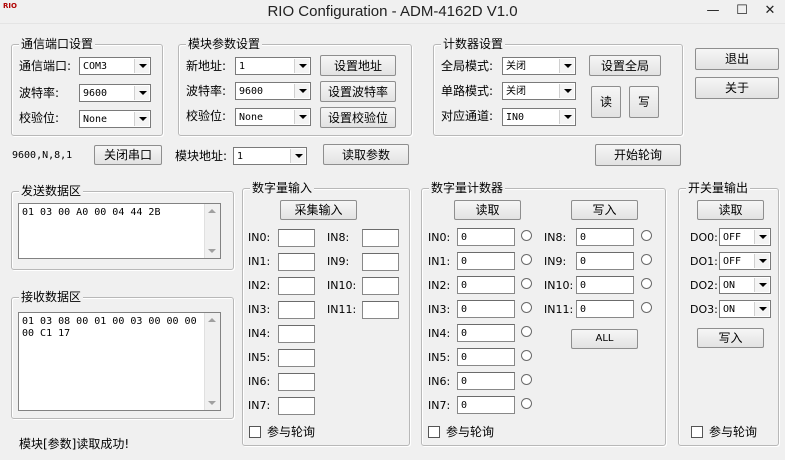  I want to click on module-baud-select: 9600, so click(273, 91).